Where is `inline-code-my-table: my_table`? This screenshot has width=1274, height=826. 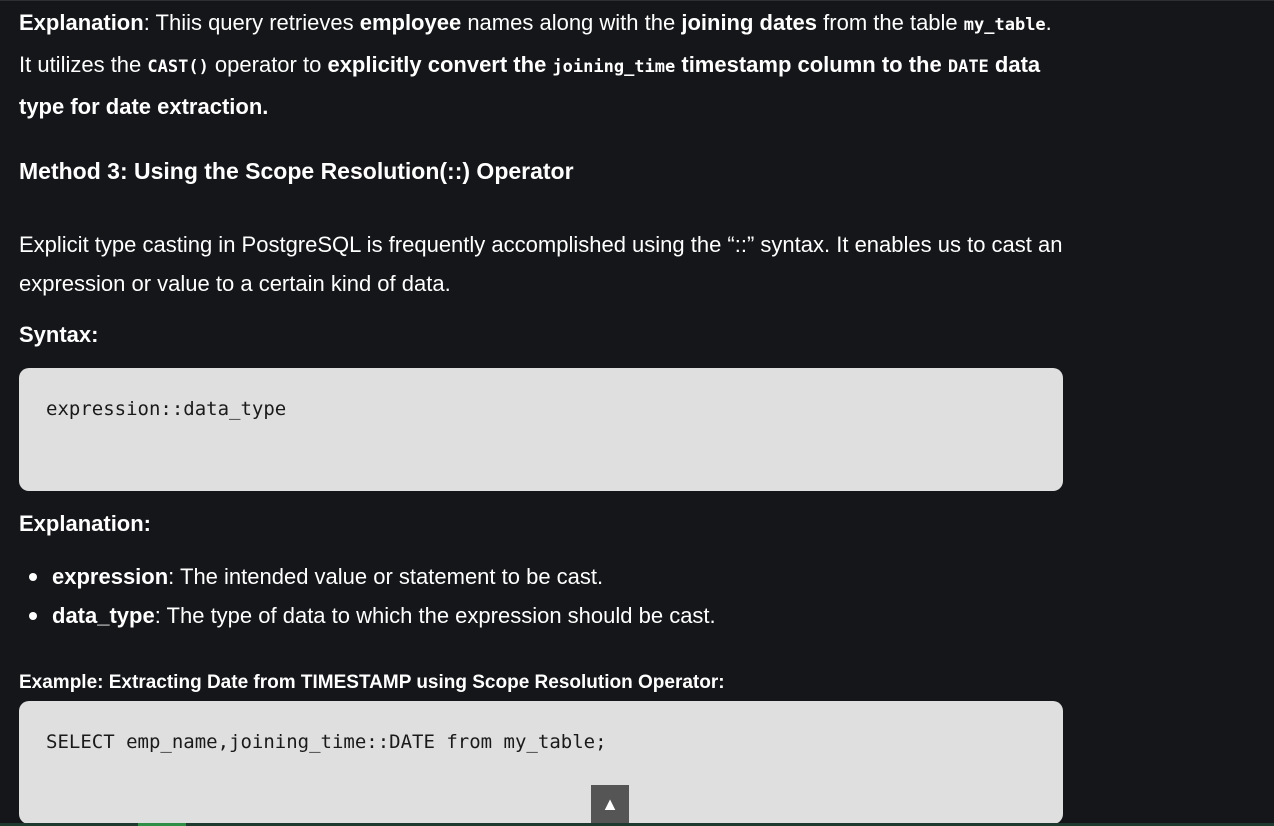 inline-code-my-table: my_table is located at coordinates (1004, 25).